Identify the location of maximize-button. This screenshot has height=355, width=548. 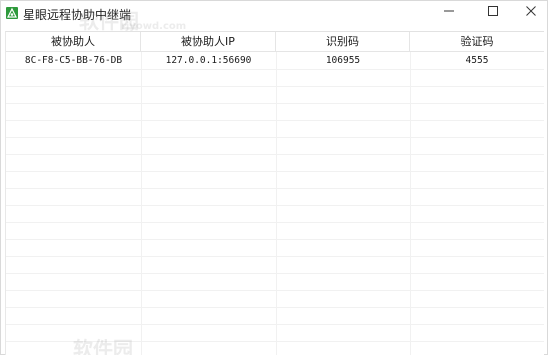
(493, 11).